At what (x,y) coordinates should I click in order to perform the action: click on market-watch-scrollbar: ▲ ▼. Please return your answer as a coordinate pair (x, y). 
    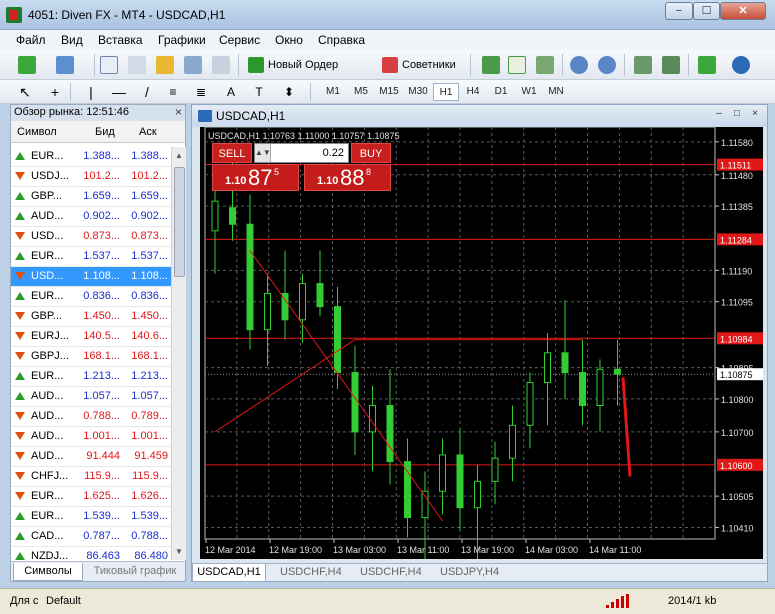
    Looking at the image, I should click on (178, 353).